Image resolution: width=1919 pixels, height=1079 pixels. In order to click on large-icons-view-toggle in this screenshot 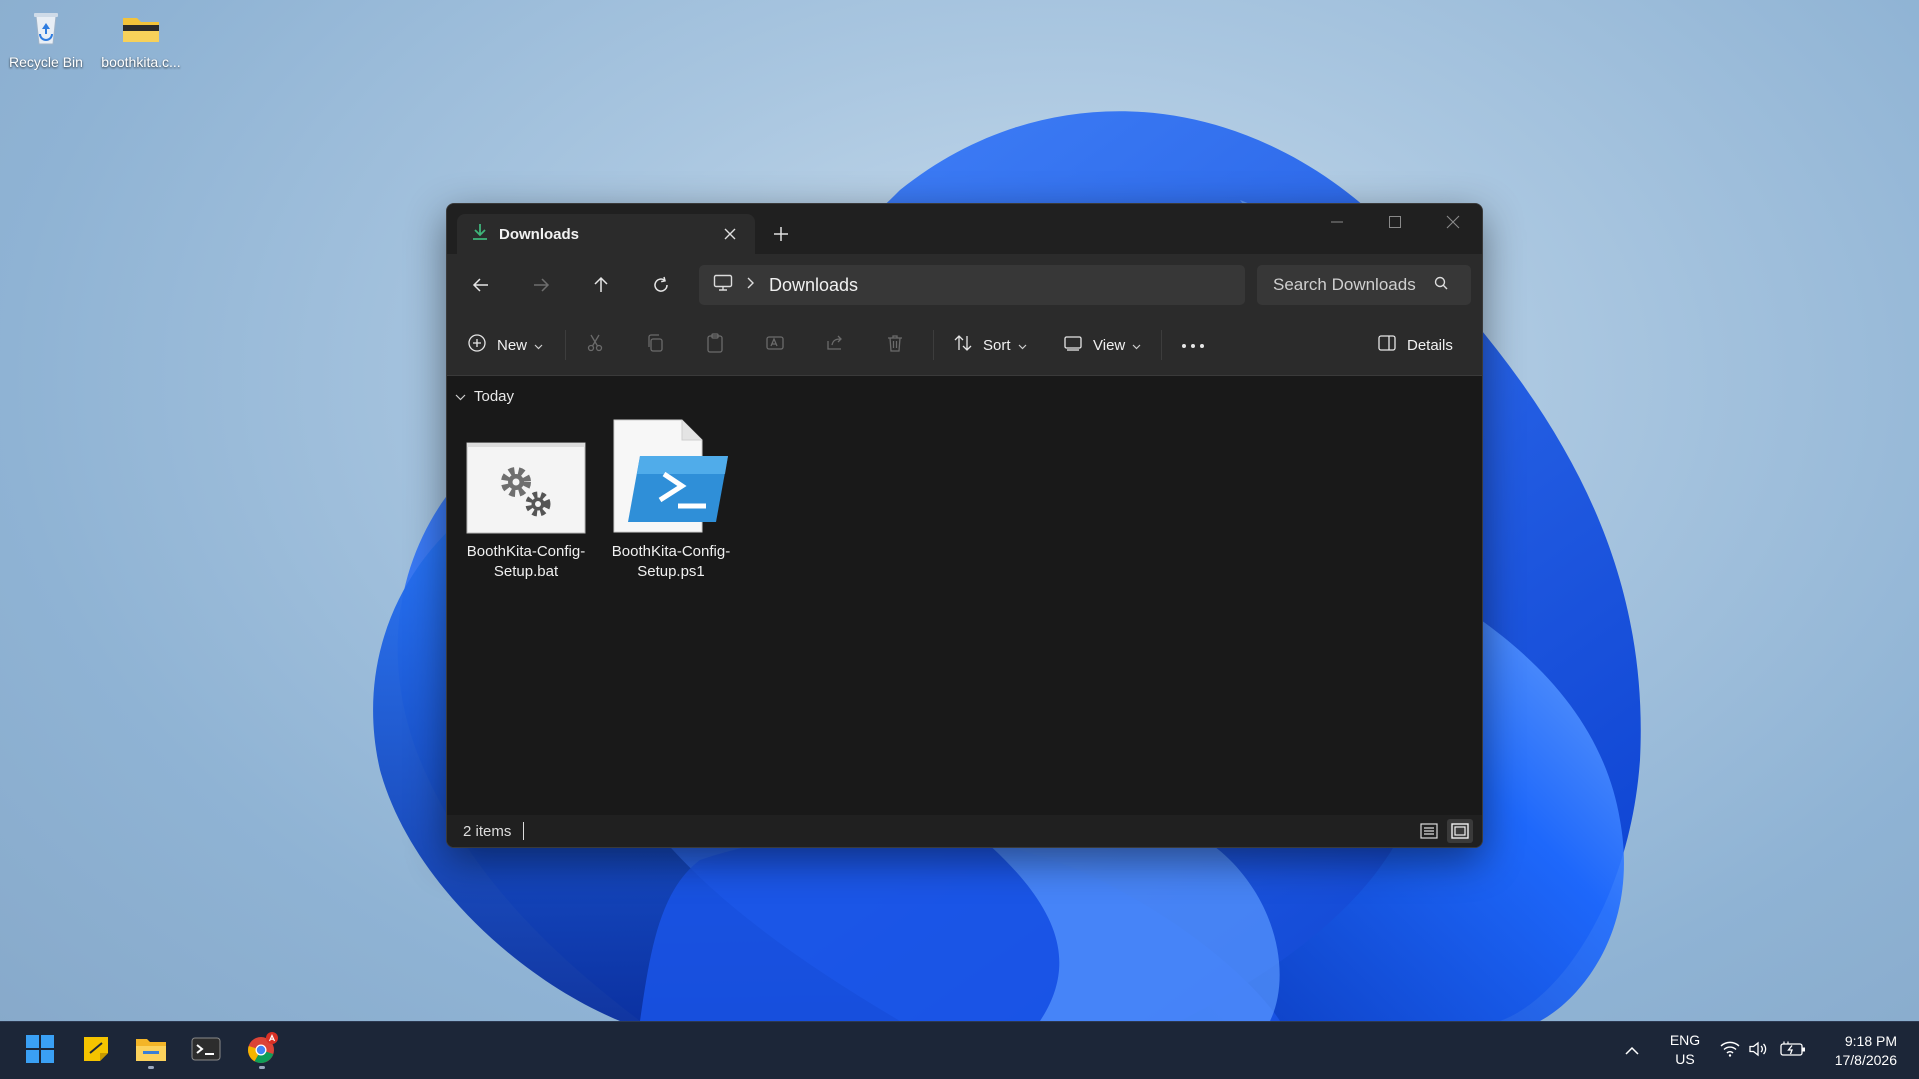, I will do `click(1460, 831)`.